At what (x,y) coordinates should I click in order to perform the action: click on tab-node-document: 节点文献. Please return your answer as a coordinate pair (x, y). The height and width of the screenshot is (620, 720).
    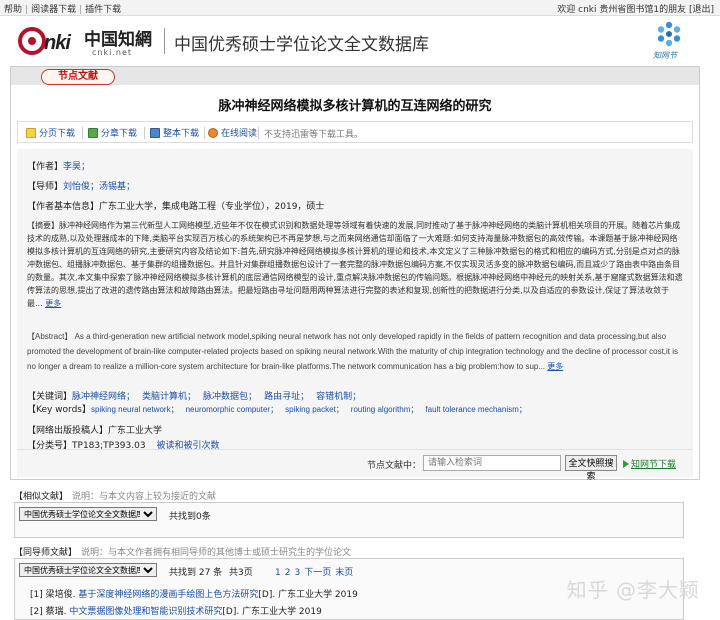
    Looking at the image, I should click on (78, 77).